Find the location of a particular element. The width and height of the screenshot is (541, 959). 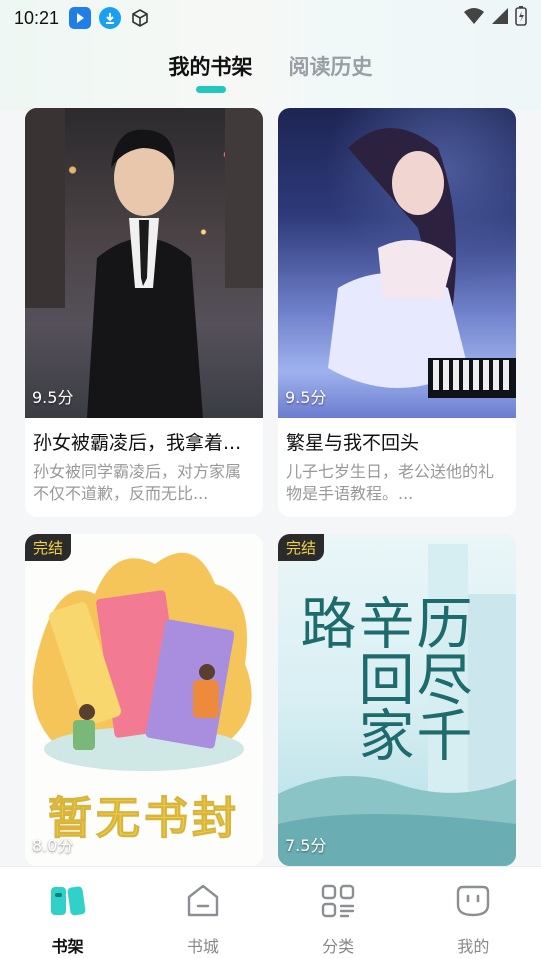

profile-icon is located at coordinates (473, 903).